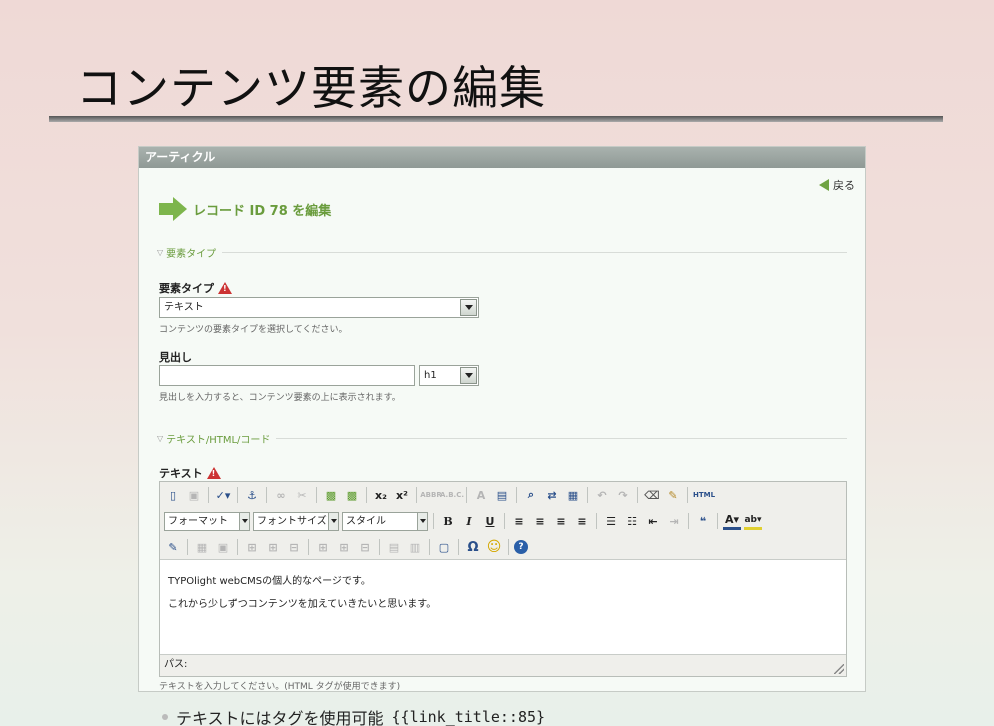 Image resolution: width=994 pixels, height=726 pixels. What do you see at coordinates (490, 521) in the screenshot?
I see `underline-icon: U` at bounding box center [490, 521].